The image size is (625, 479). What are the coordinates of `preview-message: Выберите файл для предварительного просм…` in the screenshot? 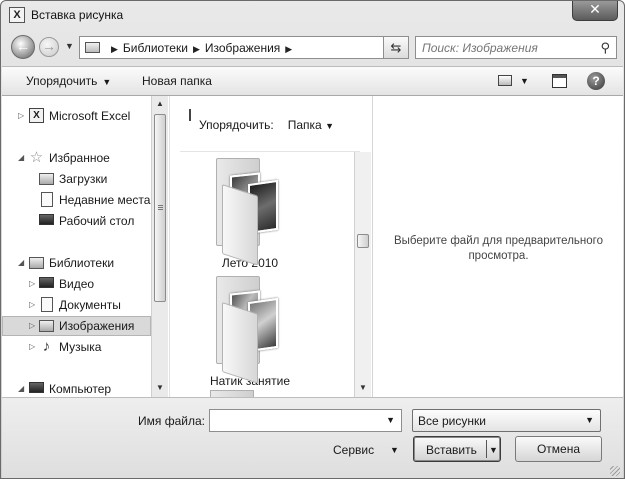 It's located at (498, 248).